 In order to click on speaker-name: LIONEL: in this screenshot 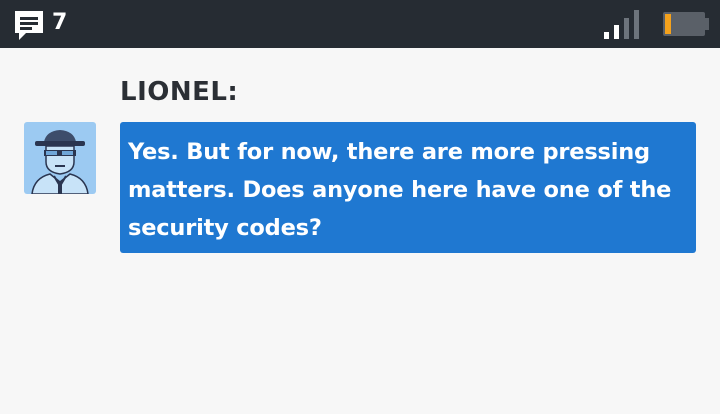, I will do `click(179, 92)`.